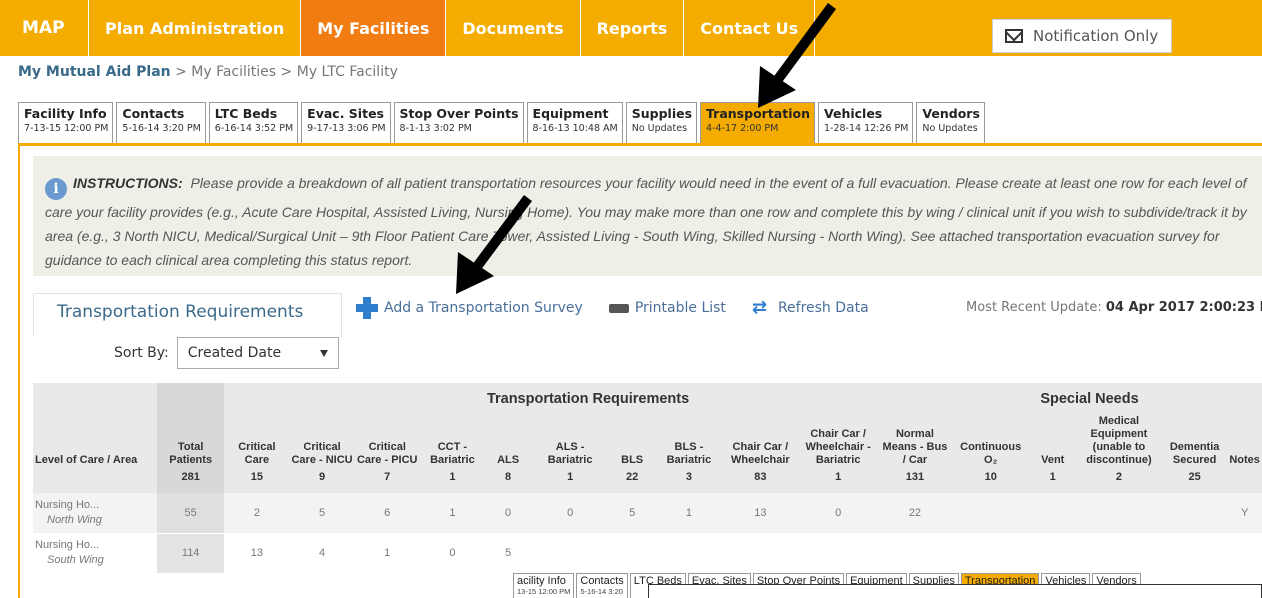 This screenshot has height=598, width=1262. What do you see at coordinates (452, 443) in the screenshot?
I see `column-header: CCT - Bariatric` at bounding box center [452, 443].